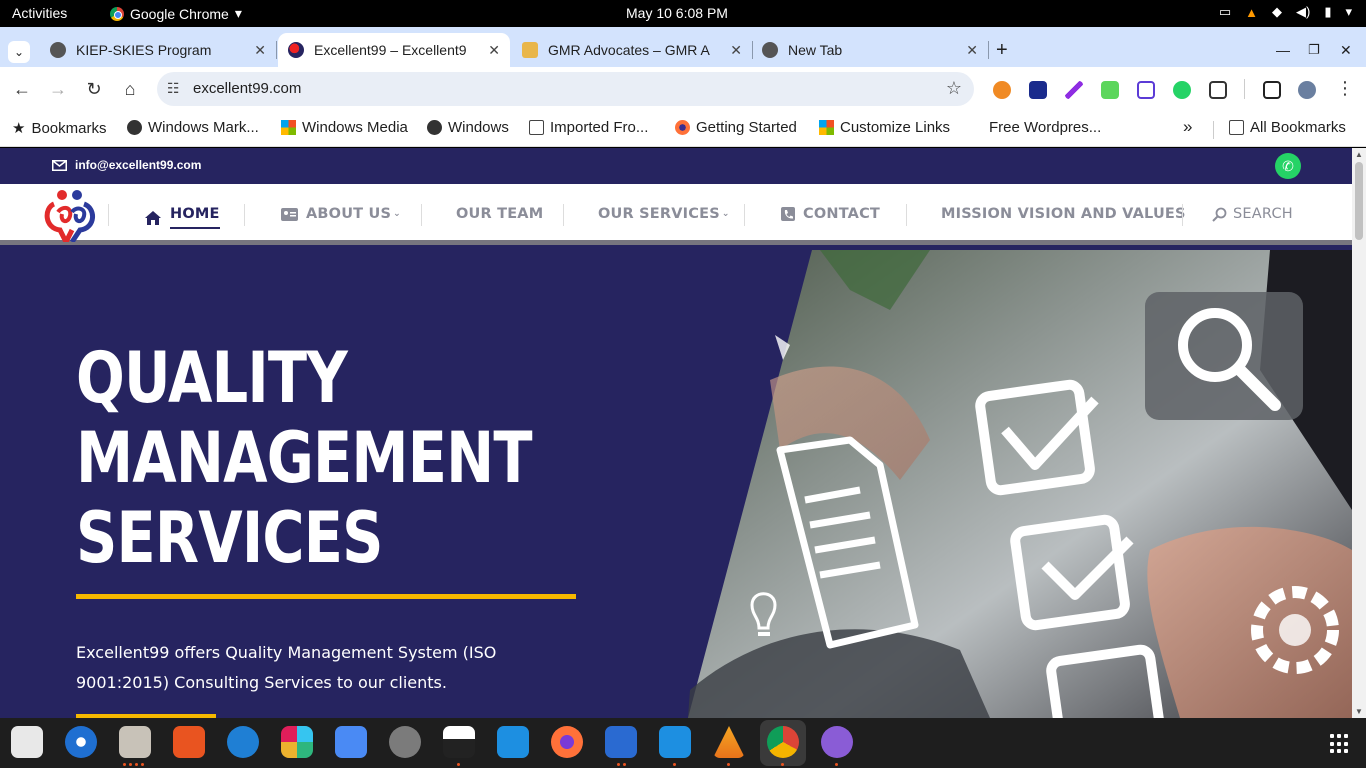  I want to click on tab-excellent99: Excellent99 – Excellent9 ✕, so click(394, 50).